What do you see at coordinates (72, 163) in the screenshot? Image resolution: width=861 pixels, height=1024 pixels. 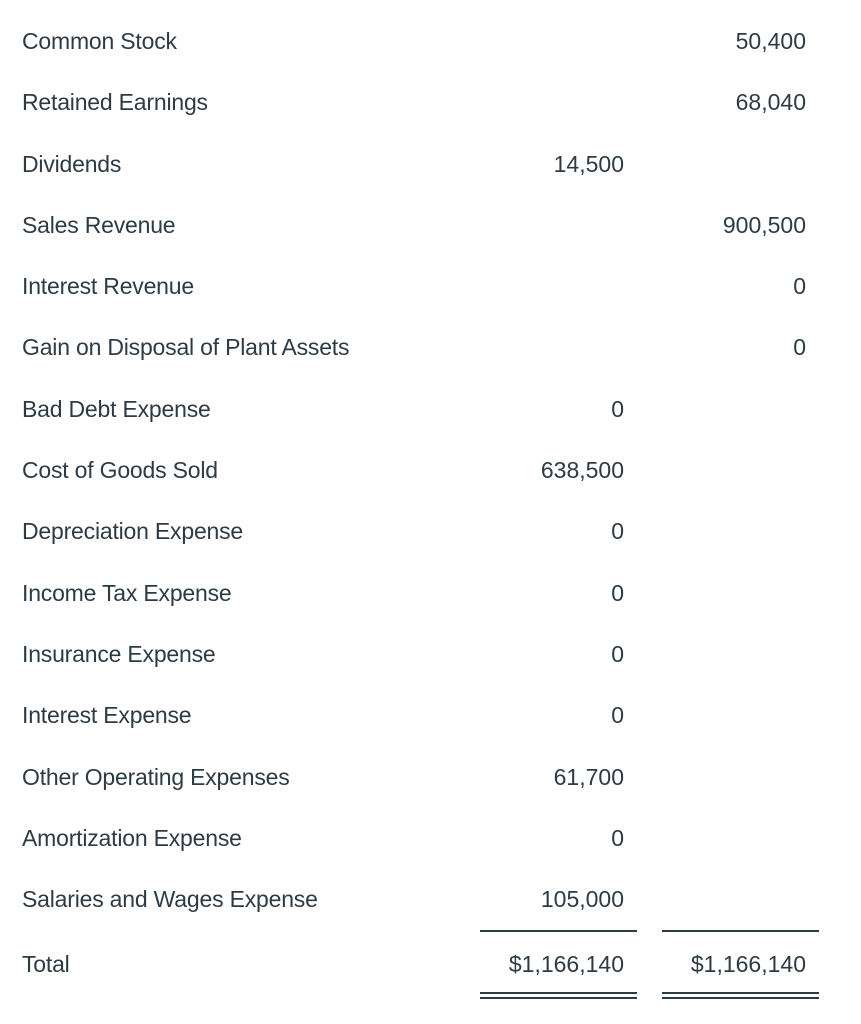 I see `account-name: Dividends` at bounding box center [72, 163].